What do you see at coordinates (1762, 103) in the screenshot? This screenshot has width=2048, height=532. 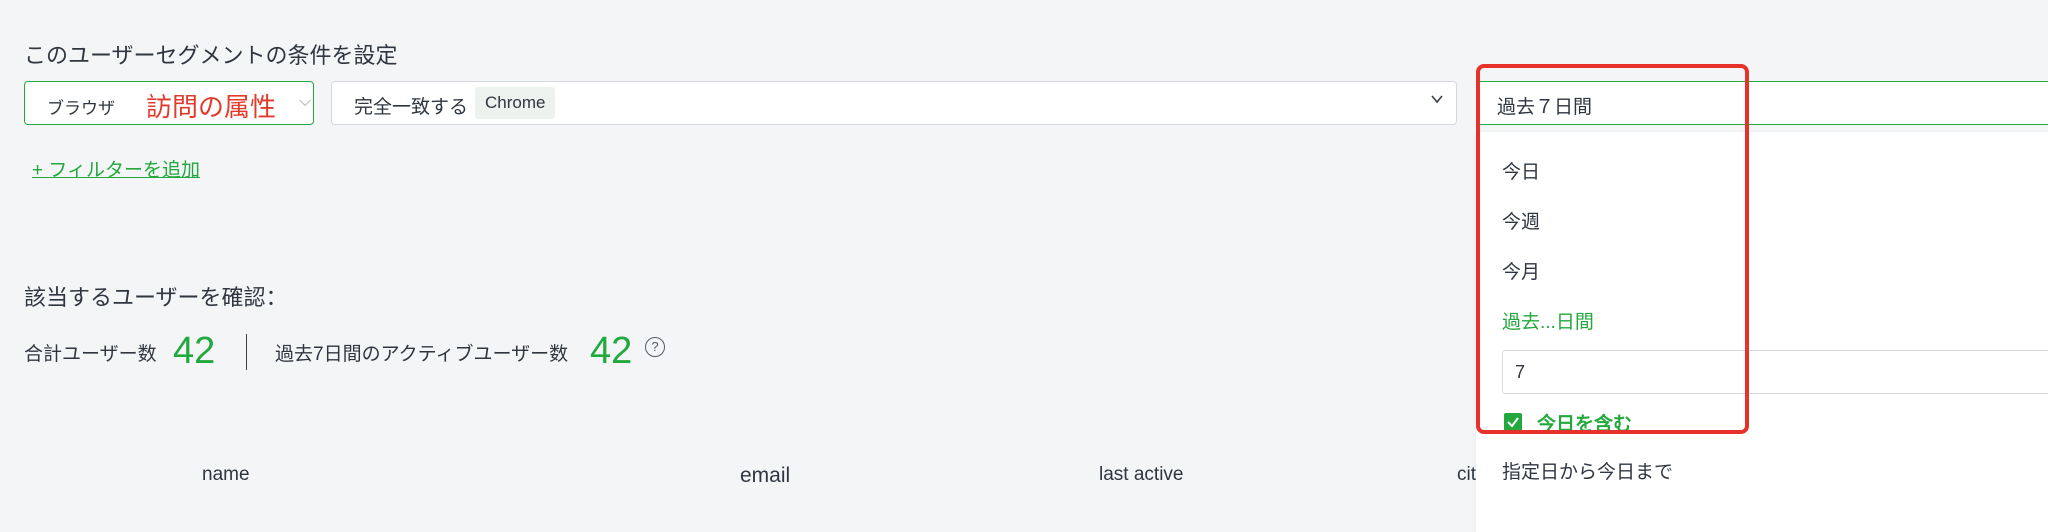 I see `period-select: 過去７日間` at bounding box center [1762, 103].